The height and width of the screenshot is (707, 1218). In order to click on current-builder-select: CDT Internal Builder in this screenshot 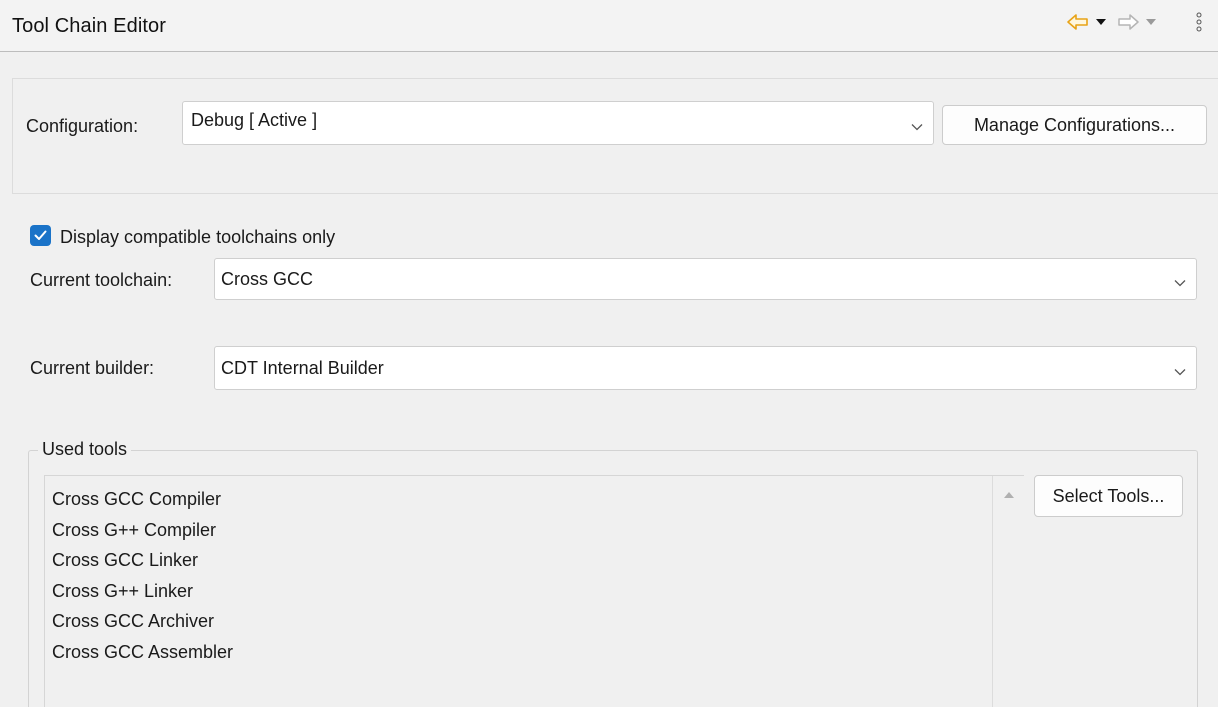, I will do `click(705, 368)`.